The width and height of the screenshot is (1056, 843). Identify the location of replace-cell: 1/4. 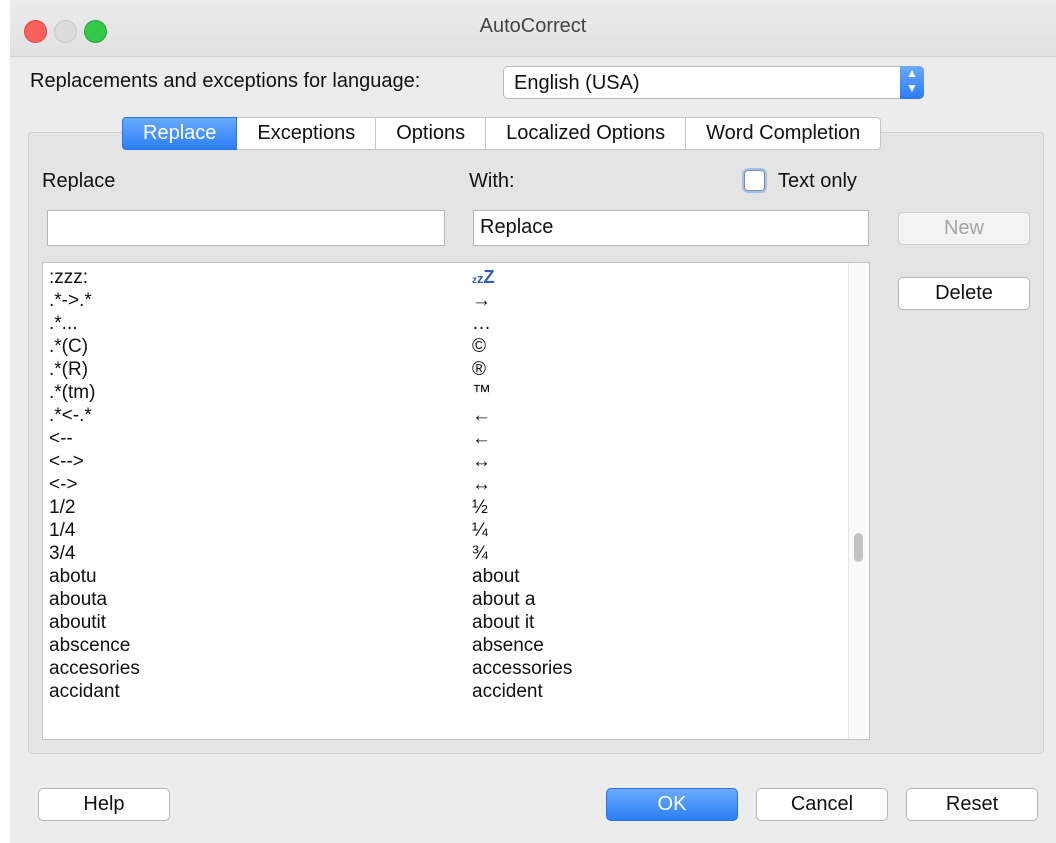
(62, 530).